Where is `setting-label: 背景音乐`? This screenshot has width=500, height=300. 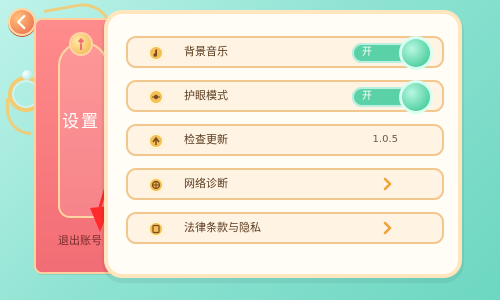
setting-label: 背景音乐 is located at coordinates (206, 51).